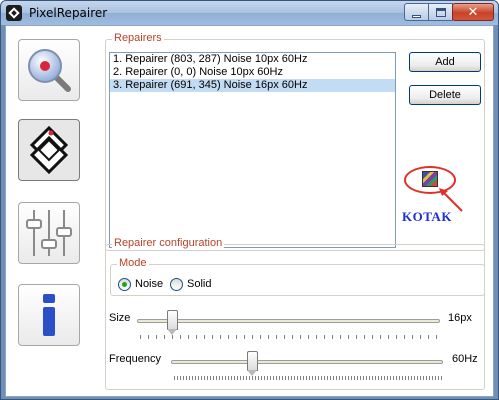  What do you see at coordinates (168, 243) in the screenshot?
I see `configuration-group-title: Repairer configuration` at bounding box center [168, 243].